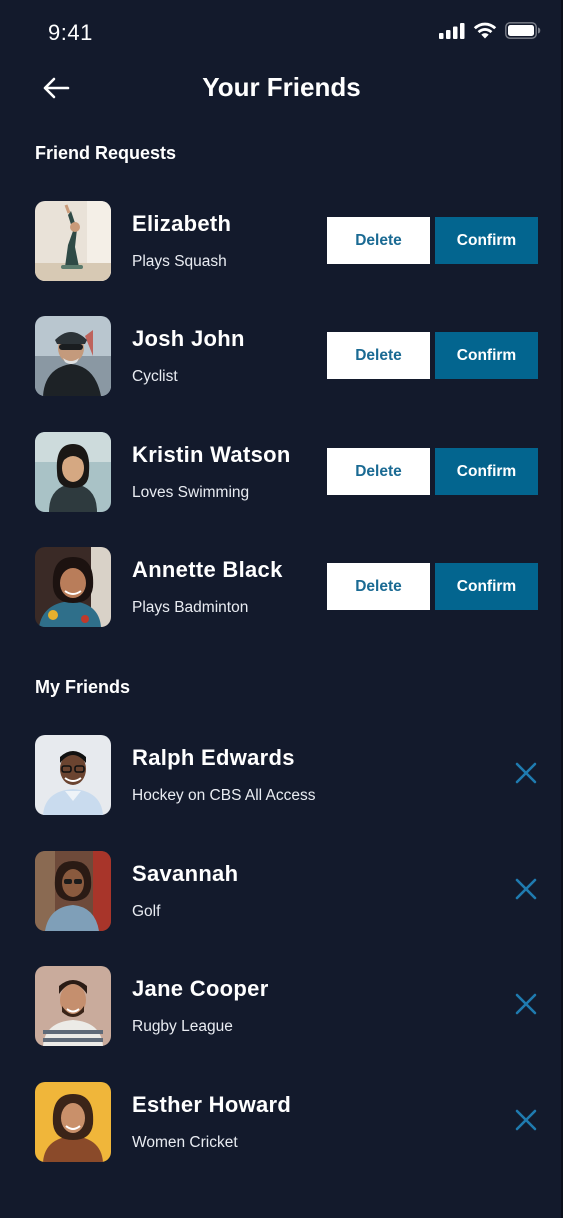  What do you see at coordinates (281, 1122) in the screenshot?
I see `friend-row: Esther Howard Women Cricket` at bounding box center [281, 1122].